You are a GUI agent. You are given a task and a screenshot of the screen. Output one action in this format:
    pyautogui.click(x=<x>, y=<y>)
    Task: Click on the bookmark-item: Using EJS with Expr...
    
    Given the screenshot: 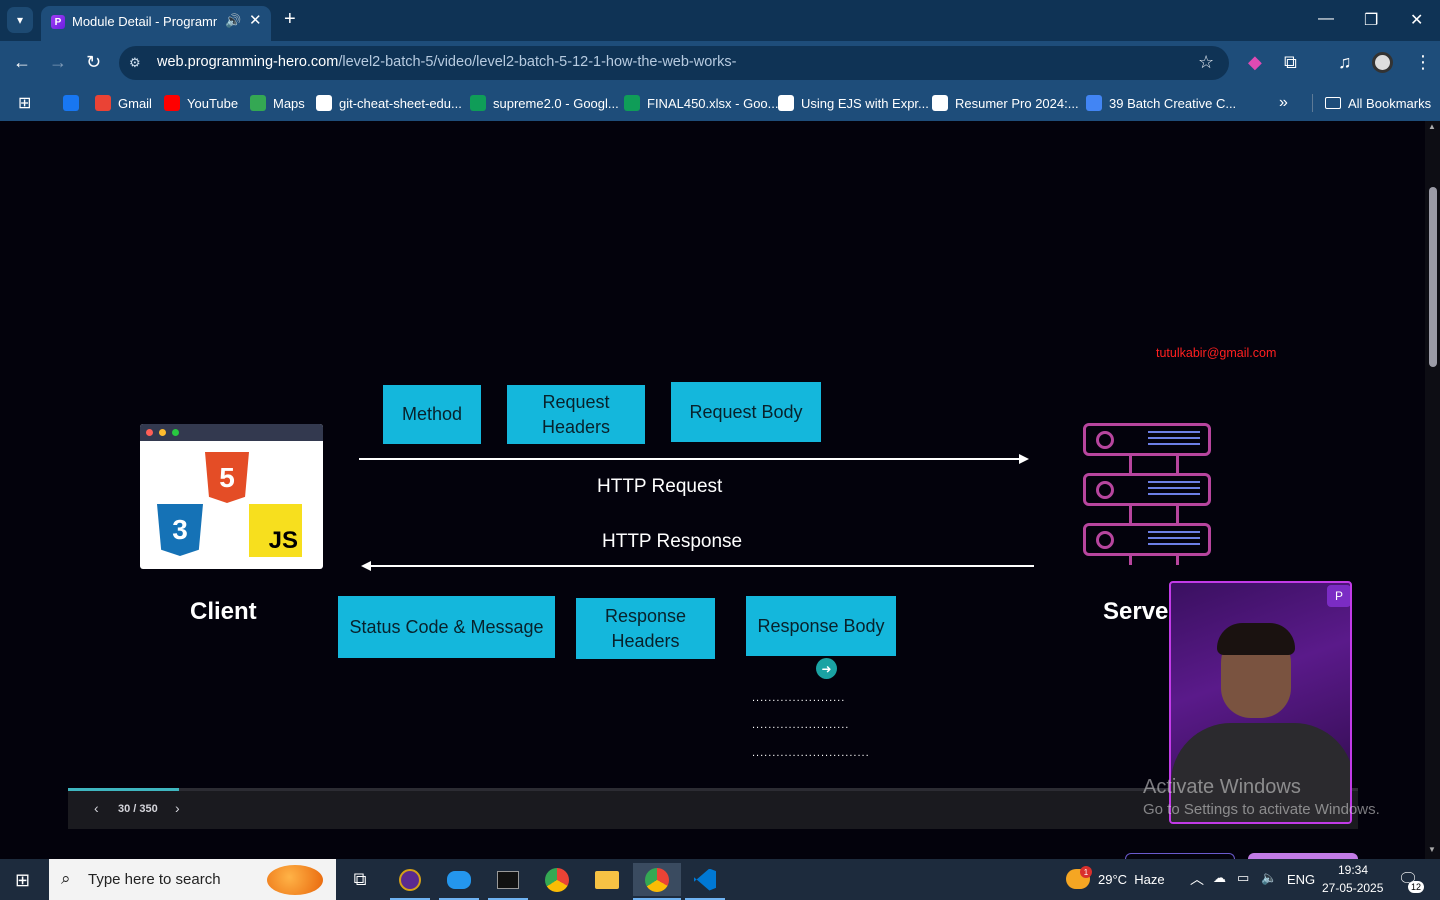 What is the action you would take?
    pyautogui.click(x=853, y=103)
    